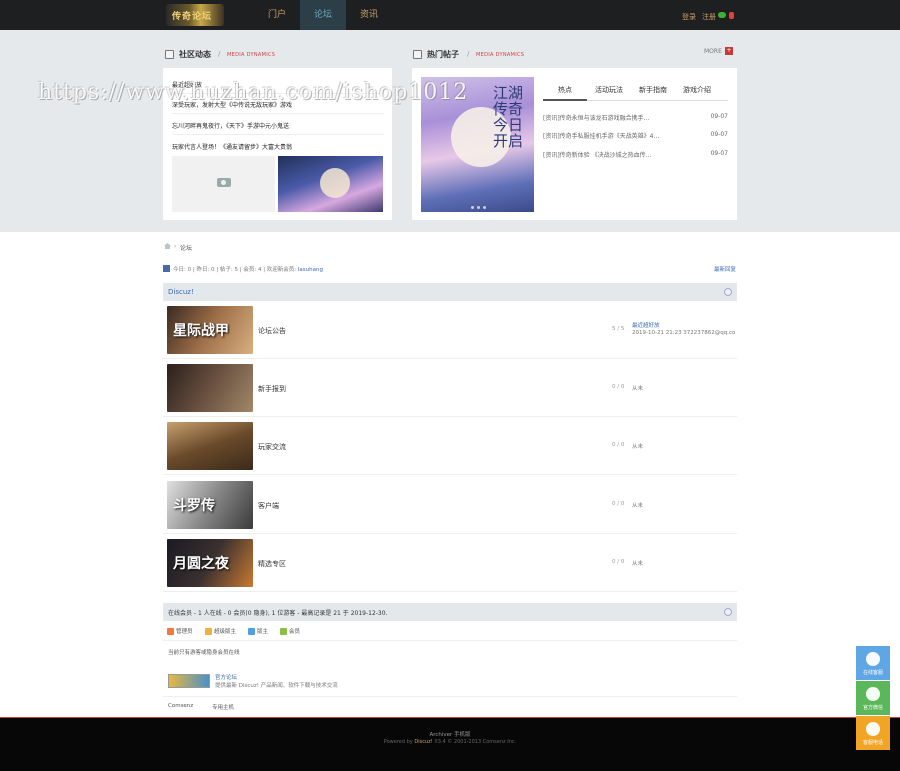 This screenshot has height=771, width=900. I want to click on link-hosting: 专用主机, so click(223, 707).